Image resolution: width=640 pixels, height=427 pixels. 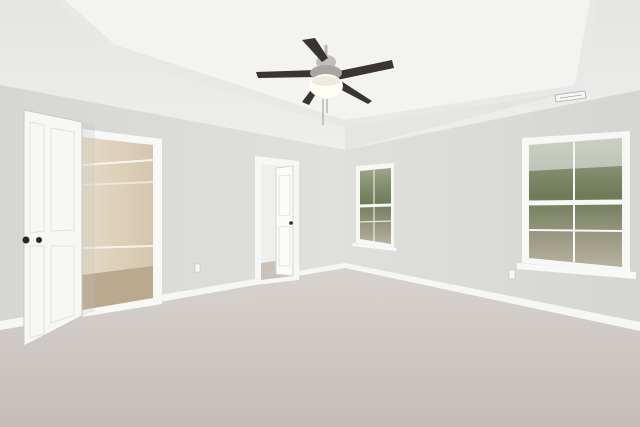 What do you see at coordinates (374, 207) in the screenshot?
I see `back-window` at bounding box center [374, 207].